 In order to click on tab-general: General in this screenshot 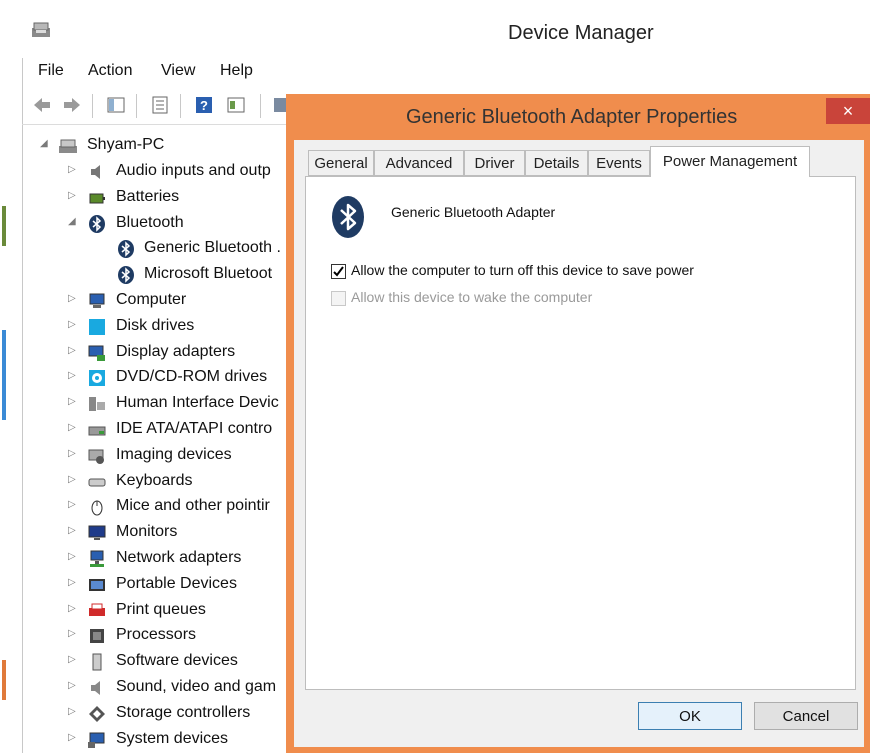, I will do `click(341, 163)`.